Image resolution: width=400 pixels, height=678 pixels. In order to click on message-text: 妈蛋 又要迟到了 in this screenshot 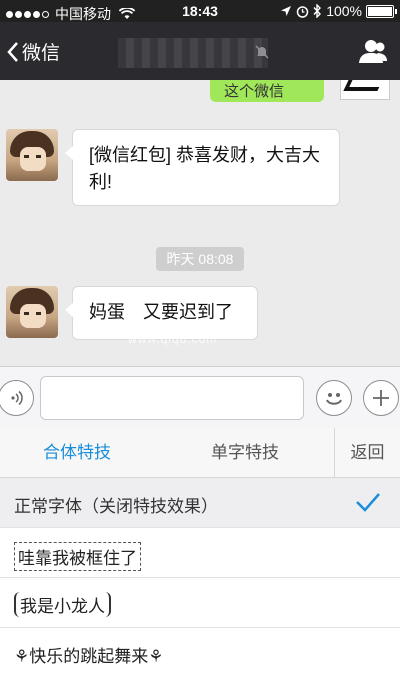, I will do `click(161, 312)`.